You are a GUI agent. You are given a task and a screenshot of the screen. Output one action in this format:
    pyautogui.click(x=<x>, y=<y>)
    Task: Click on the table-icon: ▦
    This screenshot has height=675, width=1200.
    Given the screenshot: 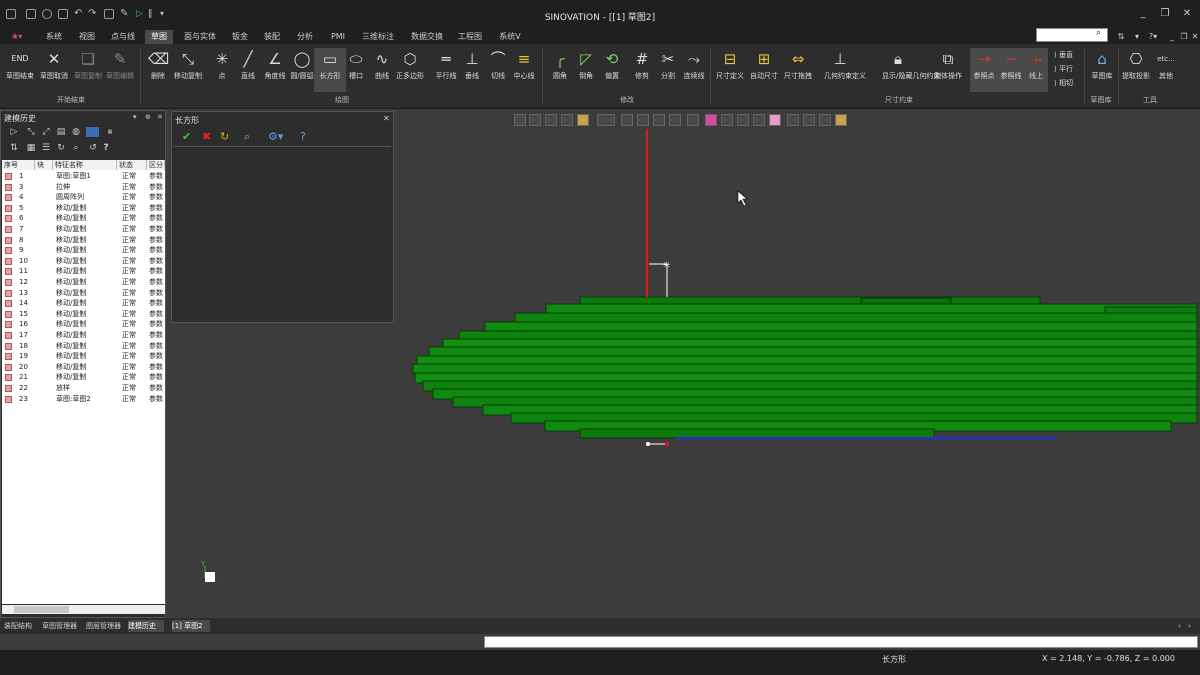 What is the action you would take?
    pyautogui.click(x=31, y=148)
    